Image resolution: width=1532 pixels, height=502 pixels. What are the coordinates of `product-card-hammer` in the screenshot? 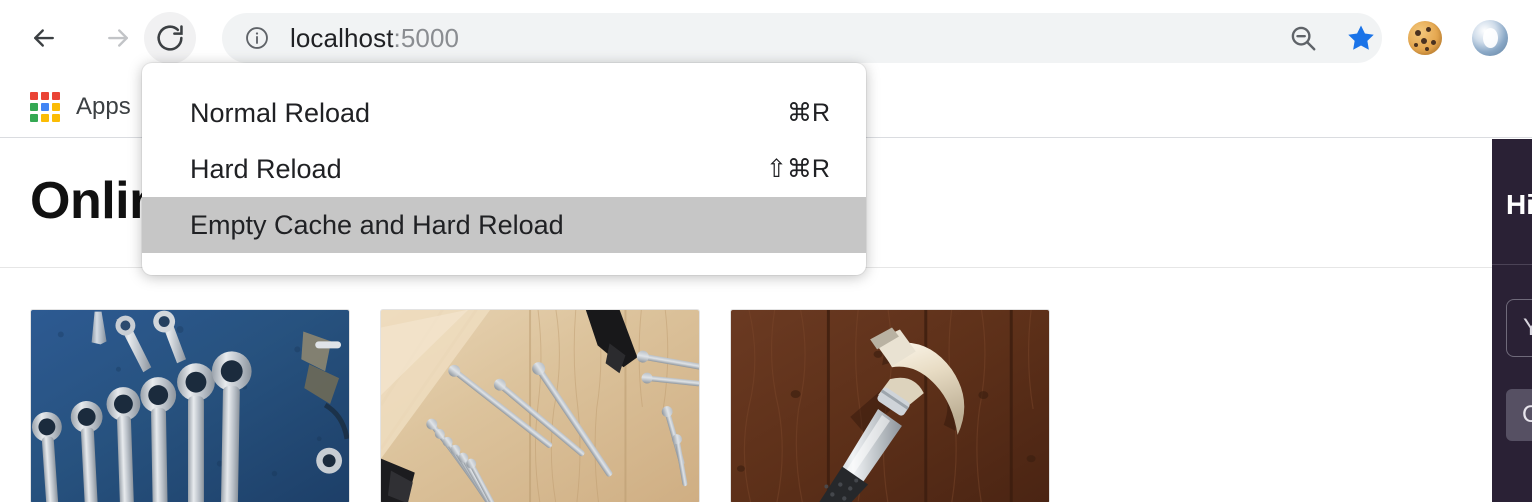 It's located at (890, 405).